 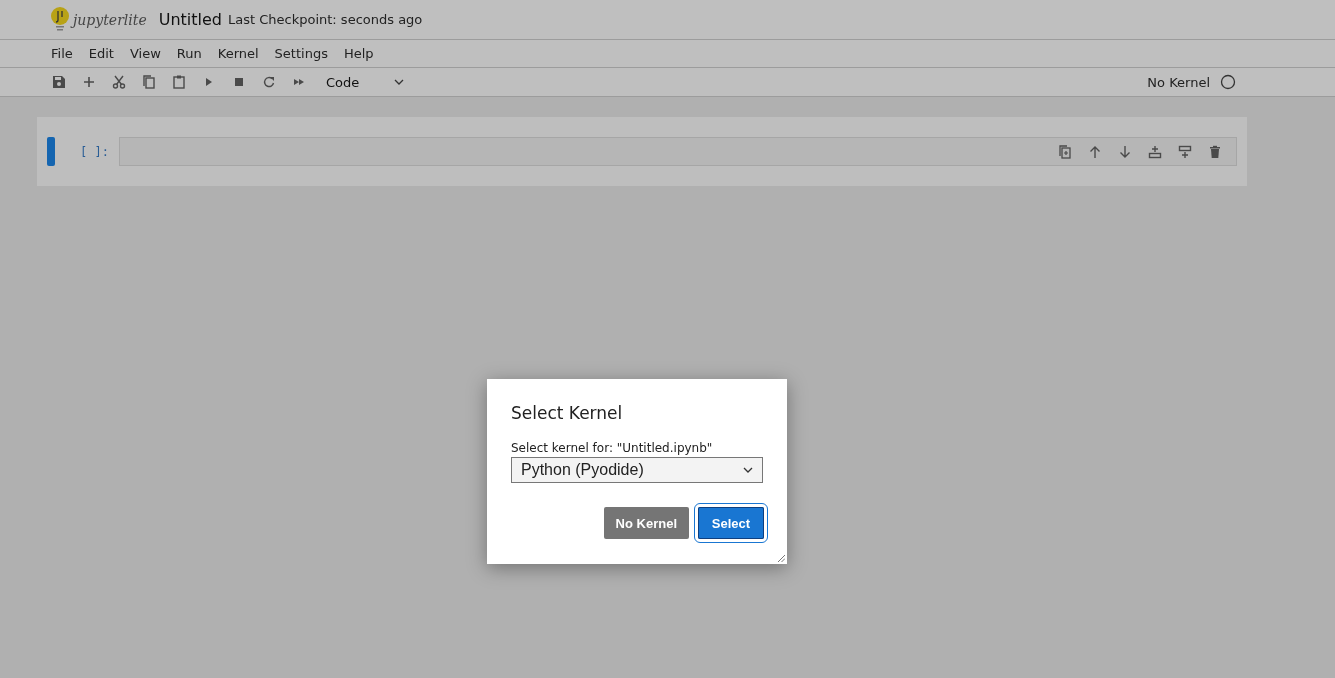 What do you see at coordinates (301, 53) in the screenshot?
I see `menu-item: Settings` at bounding box center [301, 53].